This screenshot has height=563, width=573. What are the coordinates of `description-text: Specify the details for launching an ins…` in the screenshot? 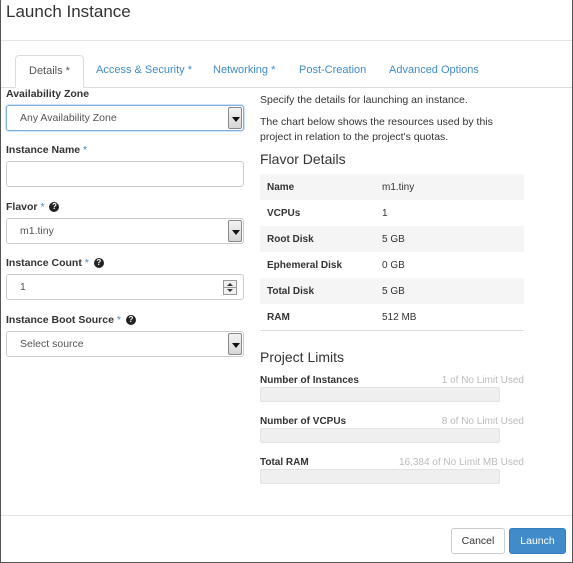 It's located at (364, 100).